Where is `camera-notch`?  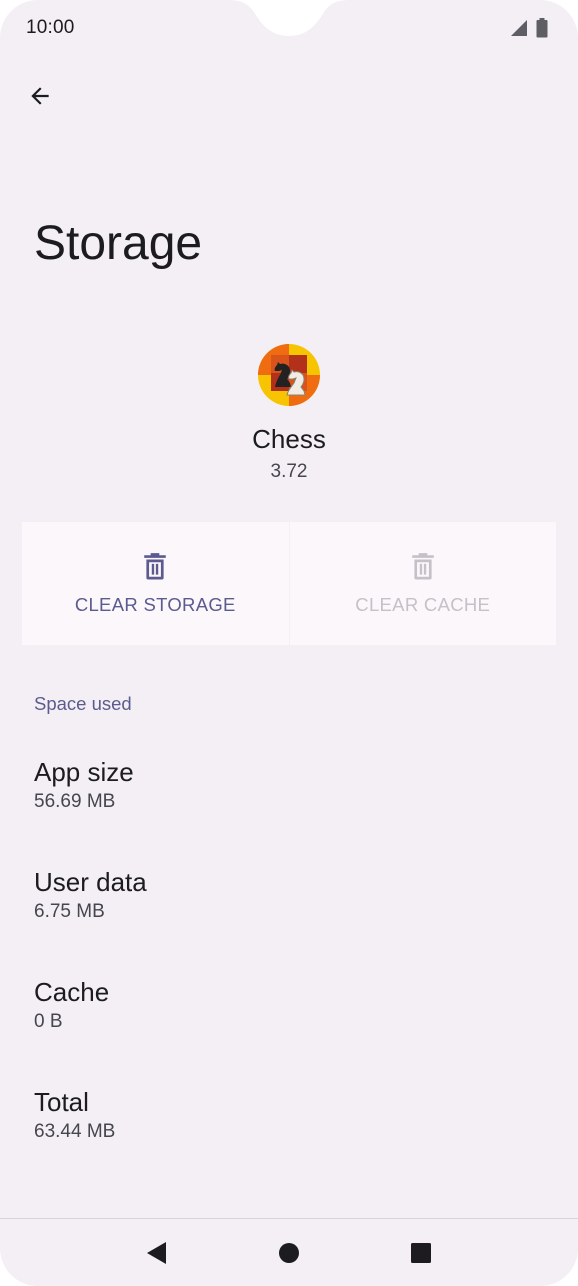 camera-notch is located at coordinates (289, 18).